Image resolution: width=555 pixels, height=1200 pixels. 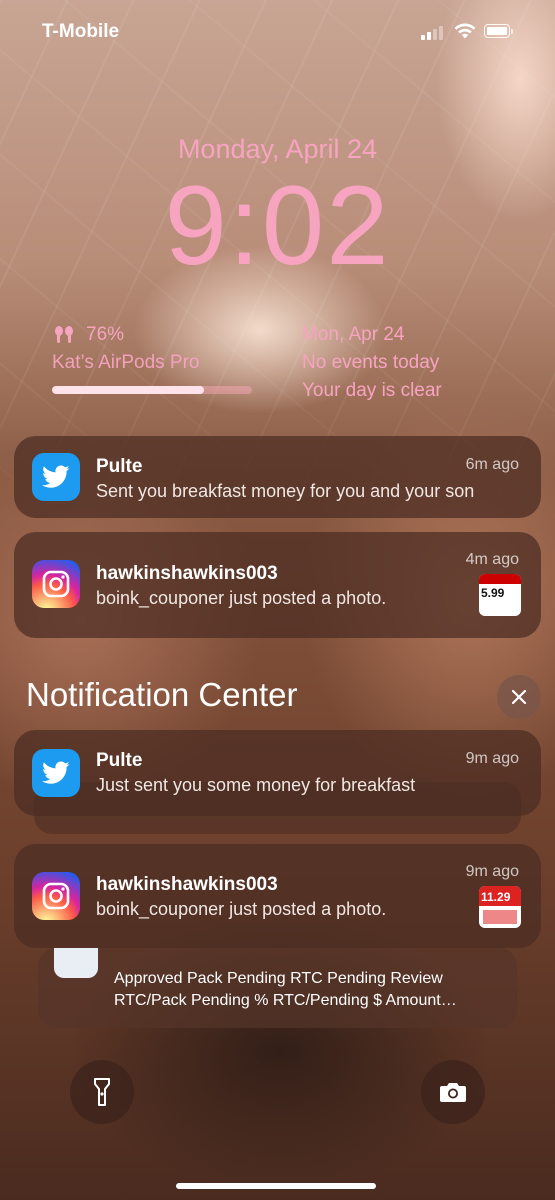 I want to click on status-bar: T-Mobile, so click(x=277, y=32).